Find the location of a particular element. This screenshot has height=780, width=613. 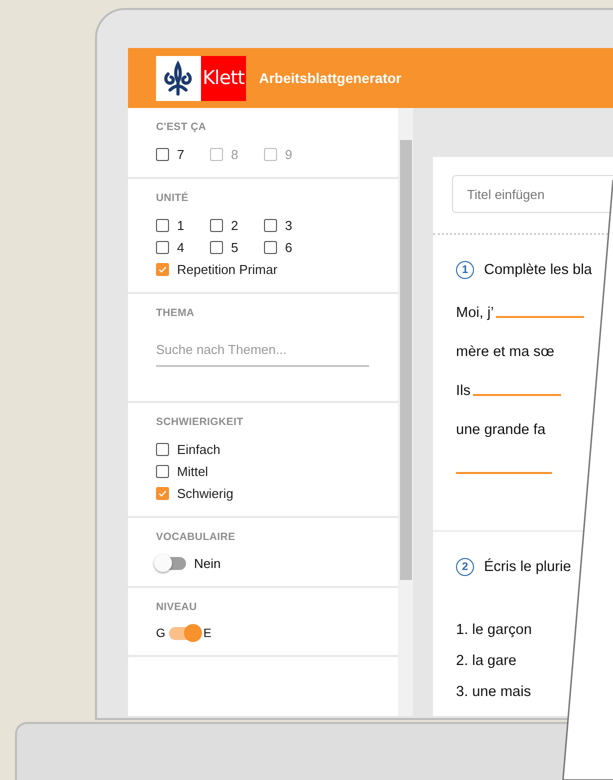

section-heading: THEMA is located at coordinates (176, 313).